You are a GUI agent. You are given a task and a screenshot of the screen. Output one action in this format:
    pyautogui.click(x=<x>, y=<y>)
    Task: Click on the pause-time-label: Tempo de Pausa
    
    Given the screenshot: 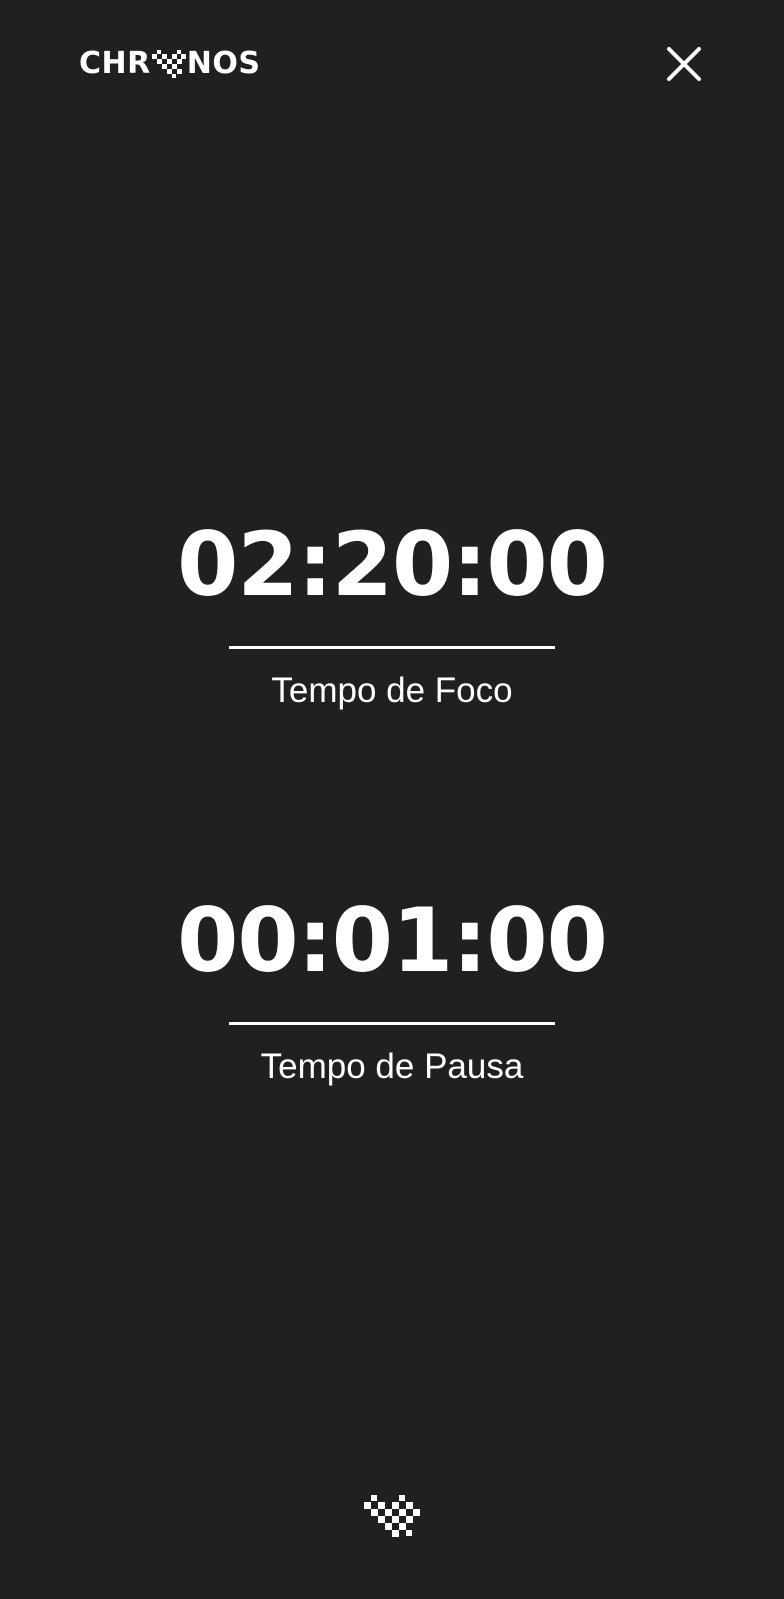 What is the action you would take?
    pyautogui.click(x=392, y=1066)
    